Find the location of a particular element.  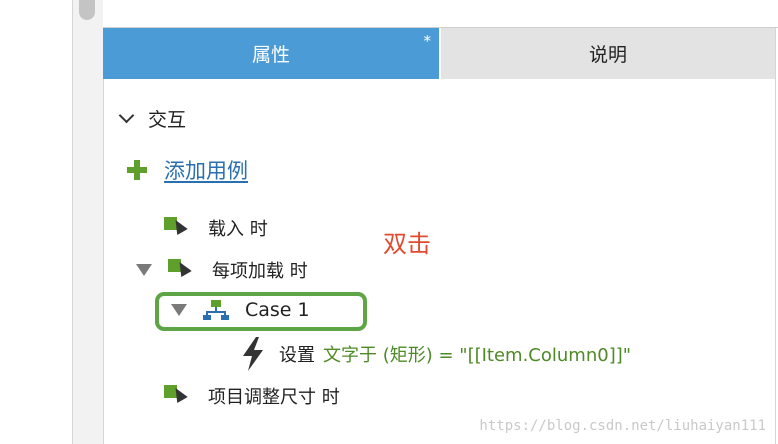

add-case-row: 添加用例 is located at coordinates (187, 170).